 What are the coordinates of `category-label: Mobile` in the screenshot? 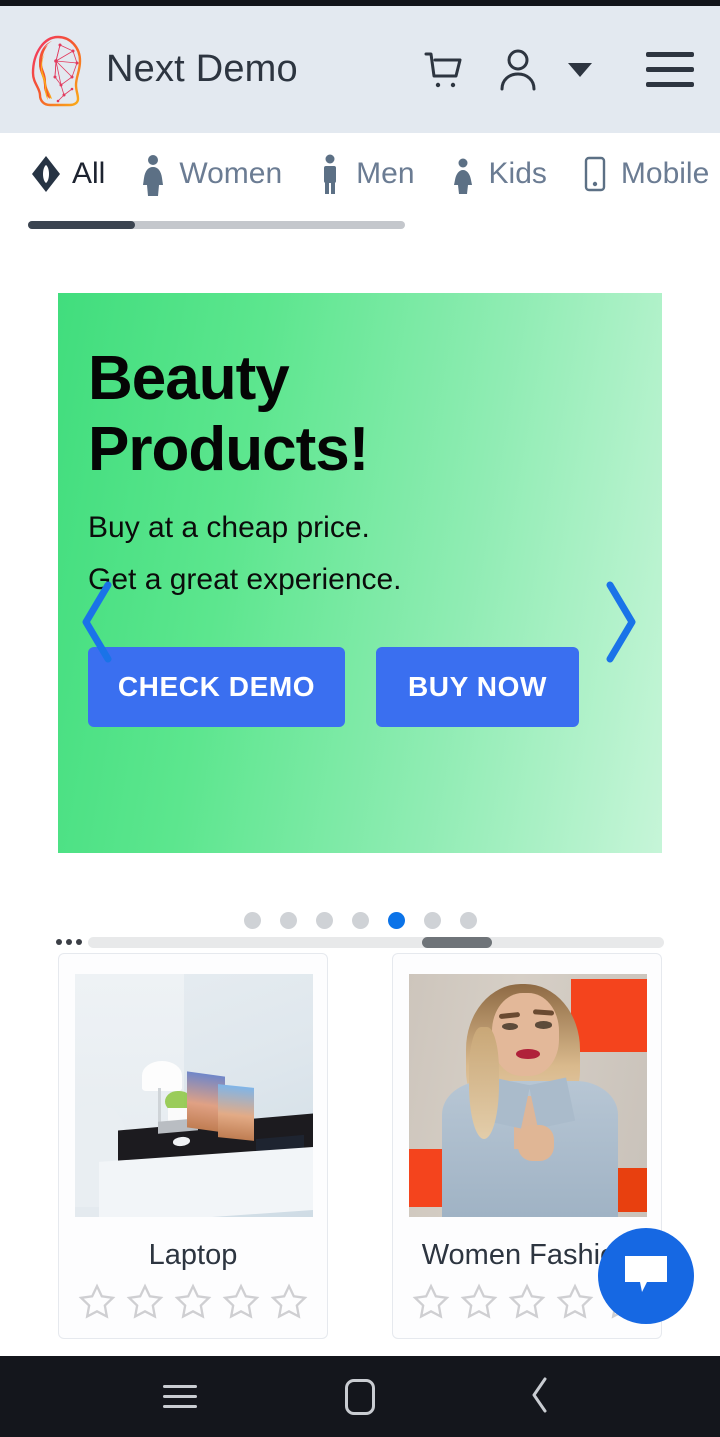 It's located at (665, 173).